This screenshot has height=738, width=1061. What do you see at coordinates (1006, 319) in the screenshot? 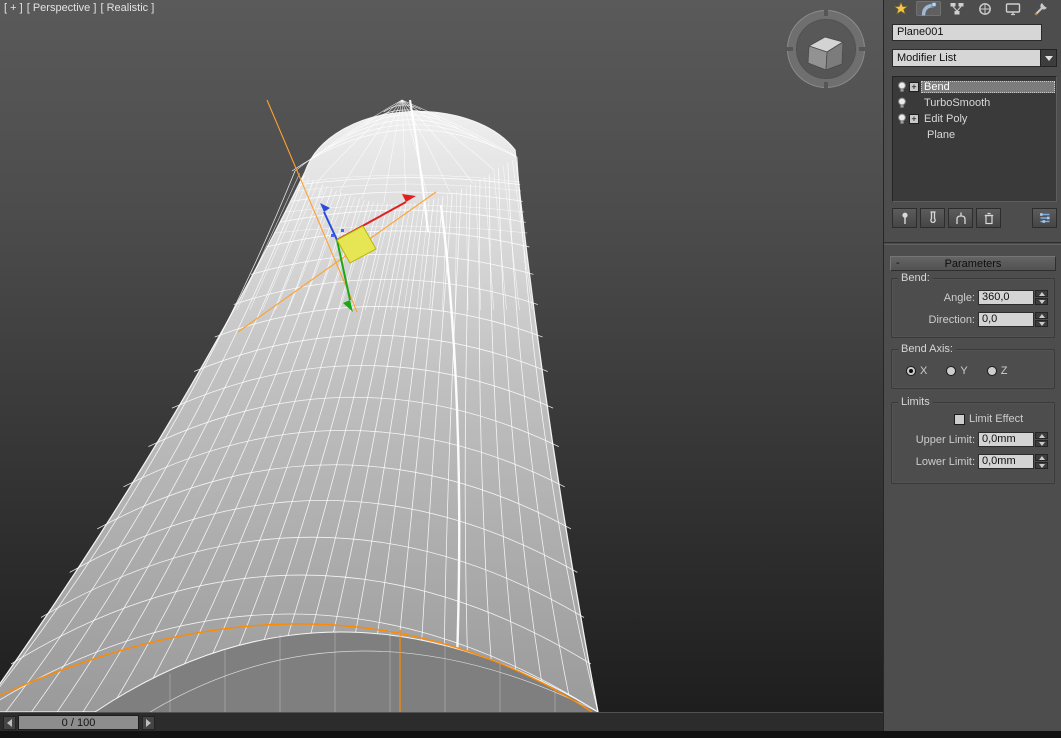
I see `direction-field: 0,0` at bounding box center [1006, 319].